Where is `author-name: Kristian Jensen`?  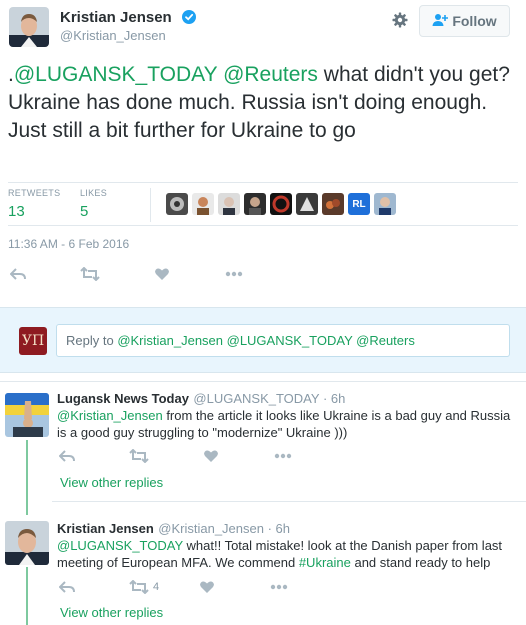
author-name: Kristian Jensen is located at coordinates (116, 17).